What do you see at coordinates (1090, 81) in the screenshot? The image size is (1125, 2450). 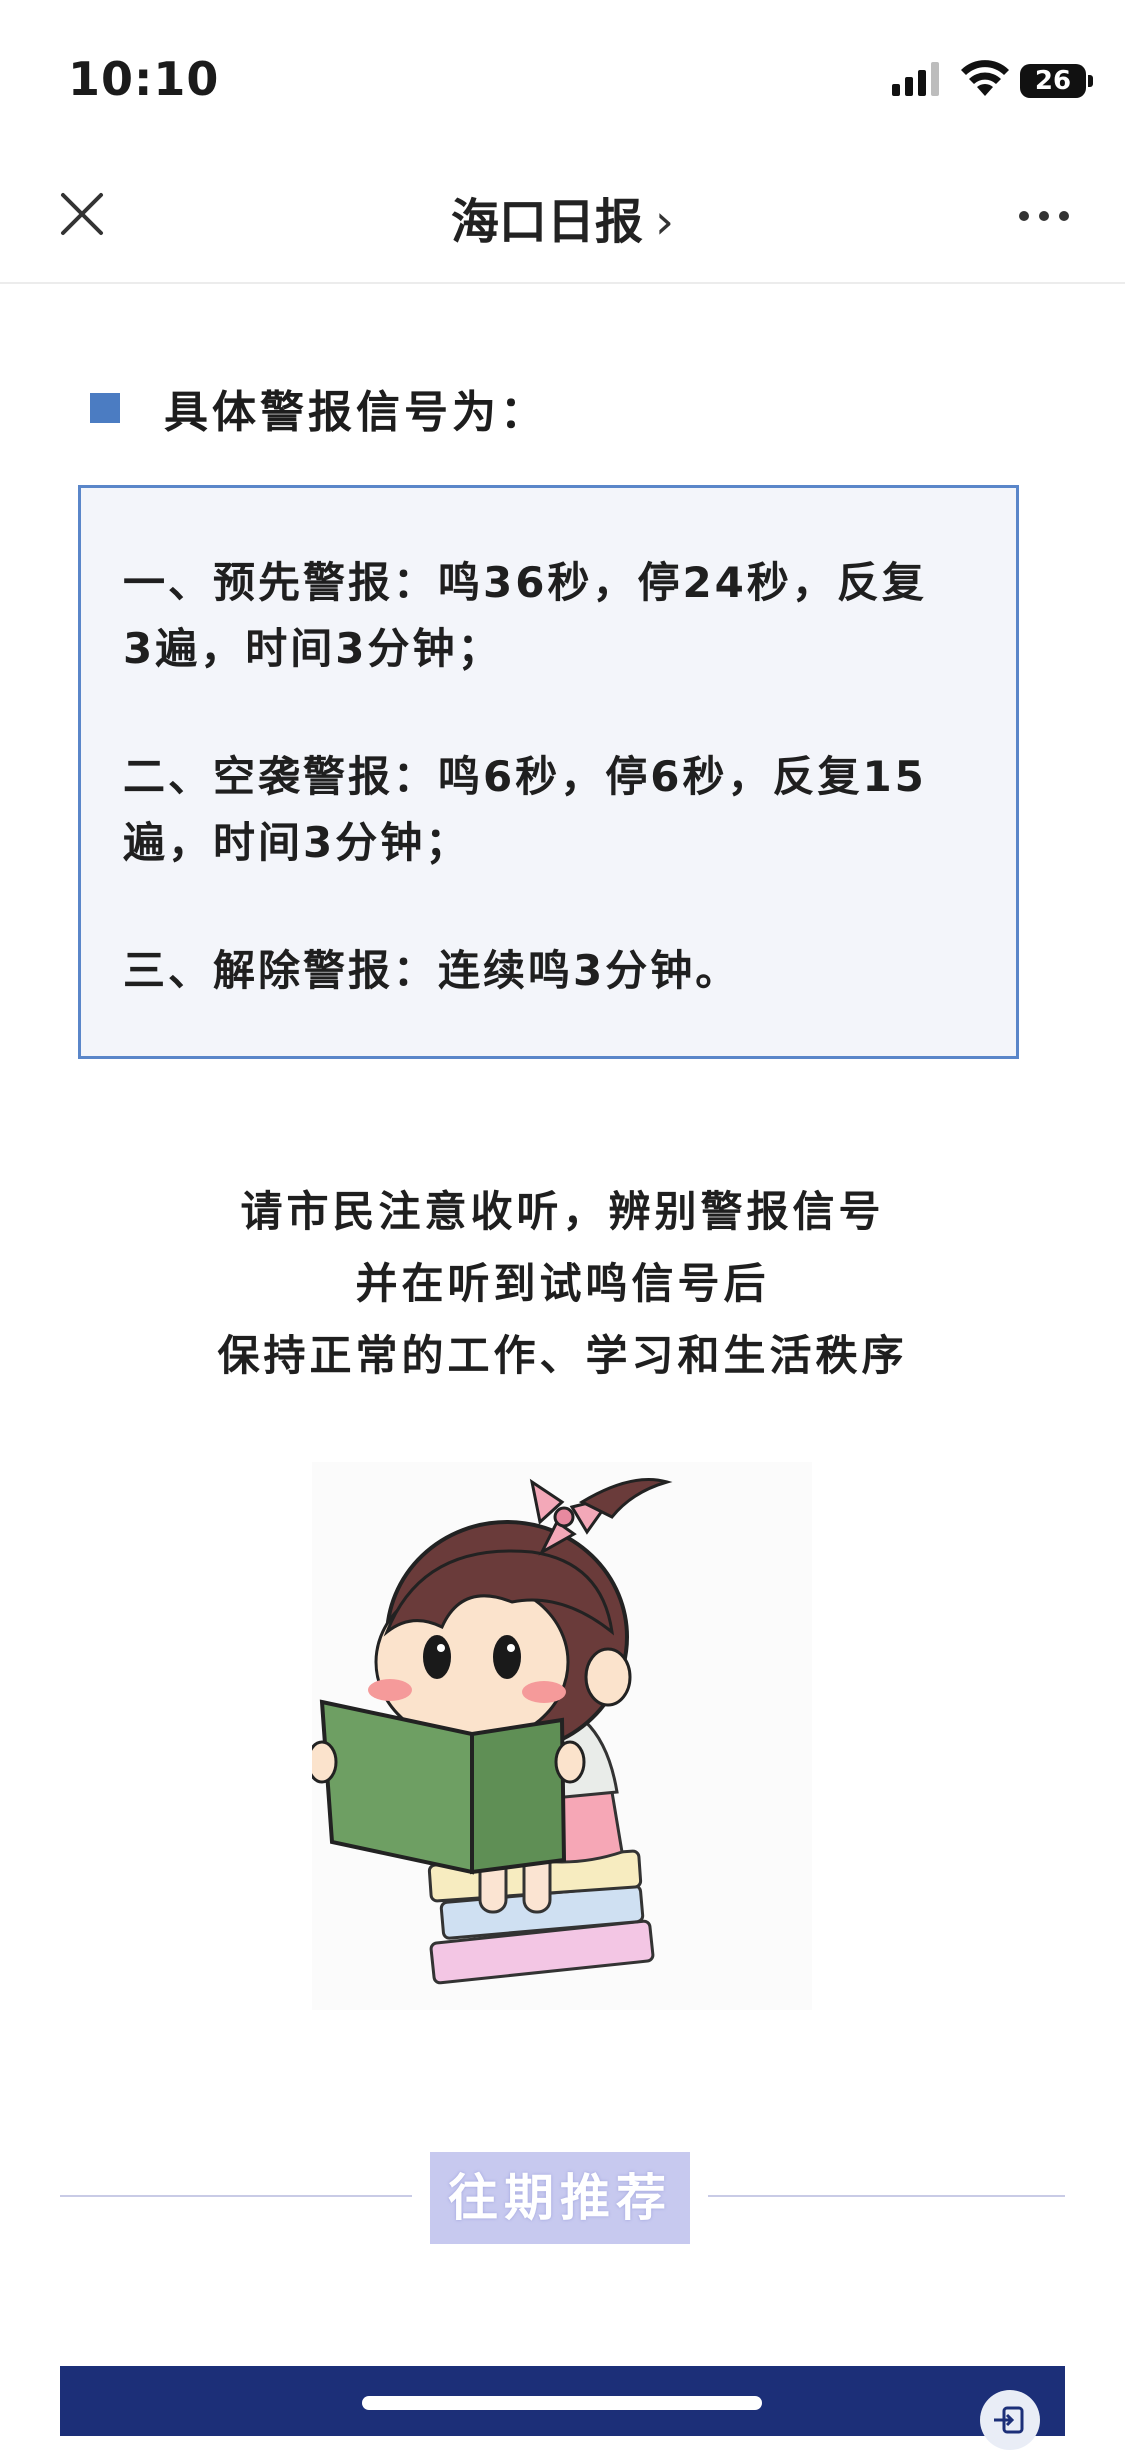 I see `battery-tip` at bounding box center [1090, 81].